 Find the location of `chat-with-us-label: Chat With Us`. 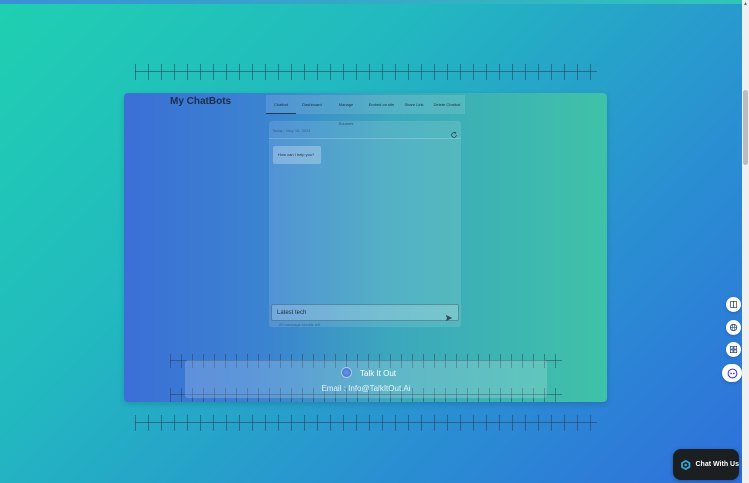

chat-with-us-label: Chat With Us is located at coordinates (717, 464).